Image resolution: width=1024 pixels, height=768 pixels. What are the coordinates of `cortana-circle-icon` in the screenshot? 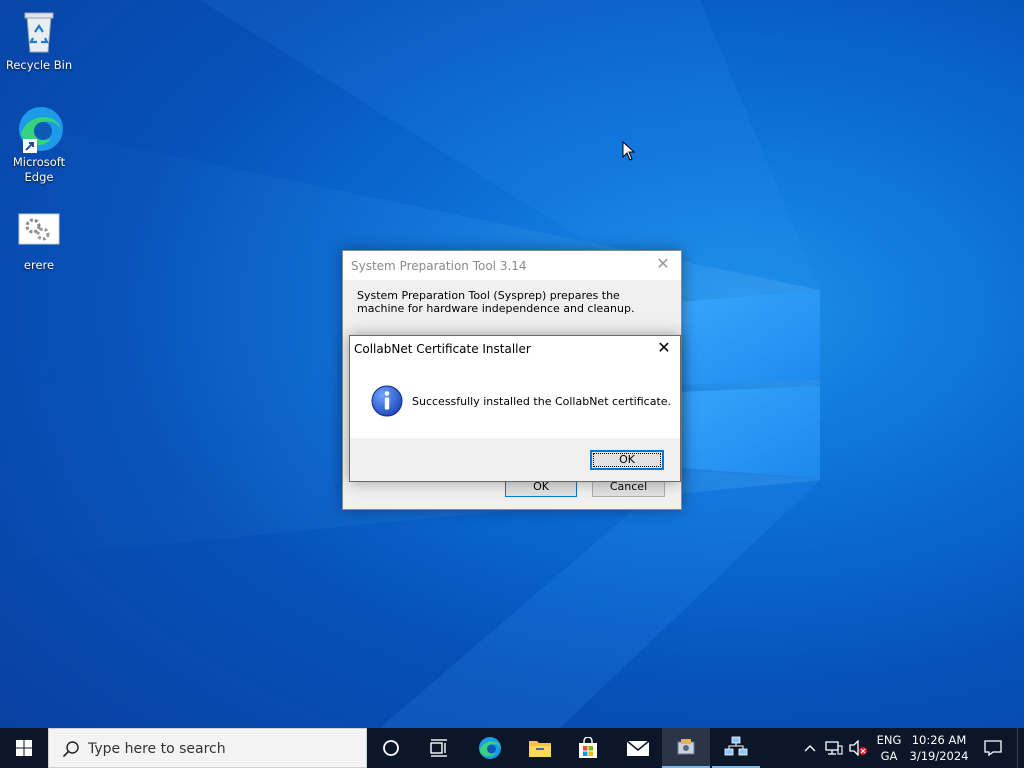 It's located at (391, 748).